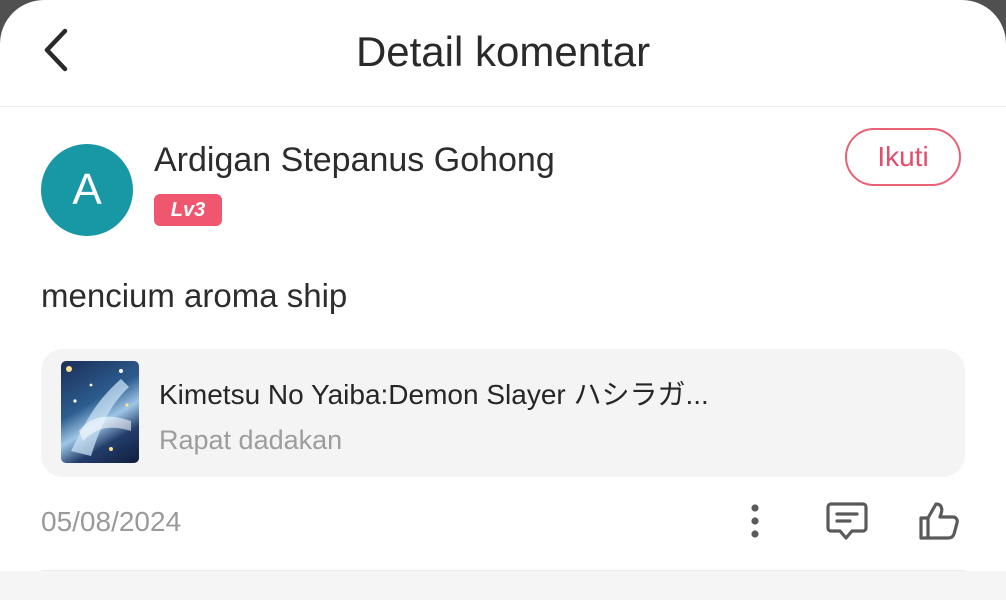 Image resolution: width=1006 pixels, height=600 pixels. I want to click on like-button, so click(939, 521).